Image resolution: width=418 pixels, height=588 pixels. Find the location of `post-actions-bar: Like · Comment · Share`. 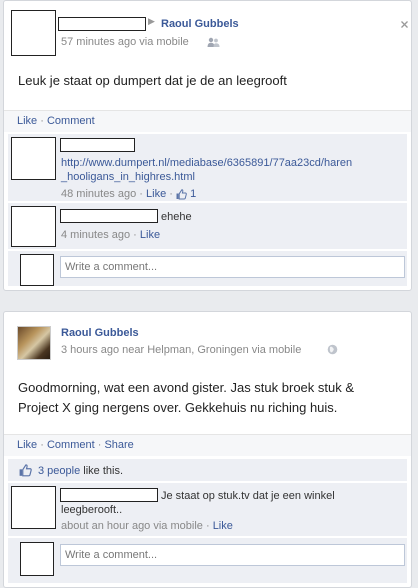

post-actions-bar: Like · Comment · Share is located at coordinates (207, 445).